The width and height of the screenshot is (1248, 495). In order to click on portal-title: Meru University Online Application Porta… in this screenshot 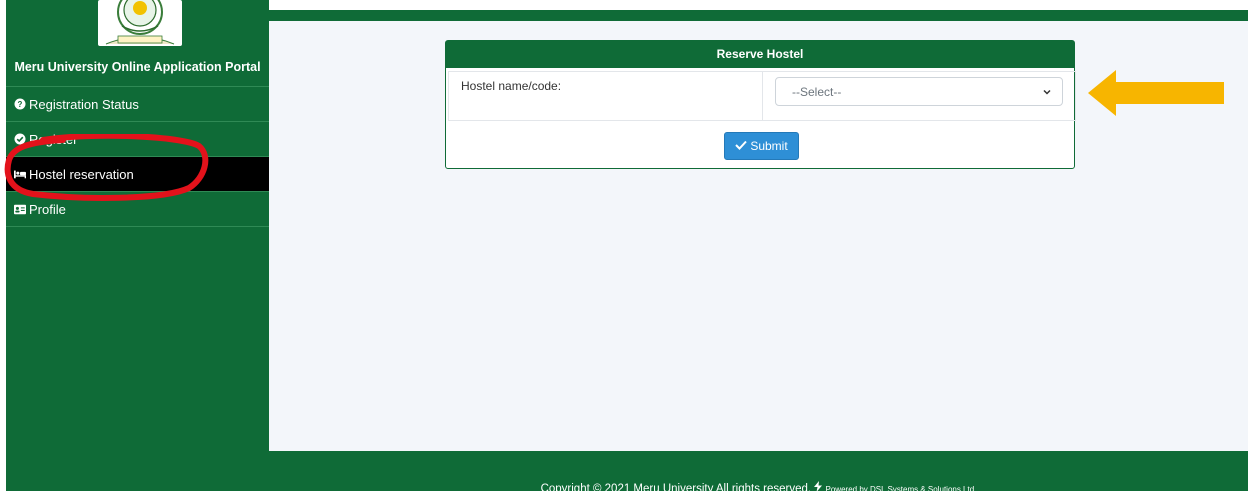, I will do `click(137, 67)`.